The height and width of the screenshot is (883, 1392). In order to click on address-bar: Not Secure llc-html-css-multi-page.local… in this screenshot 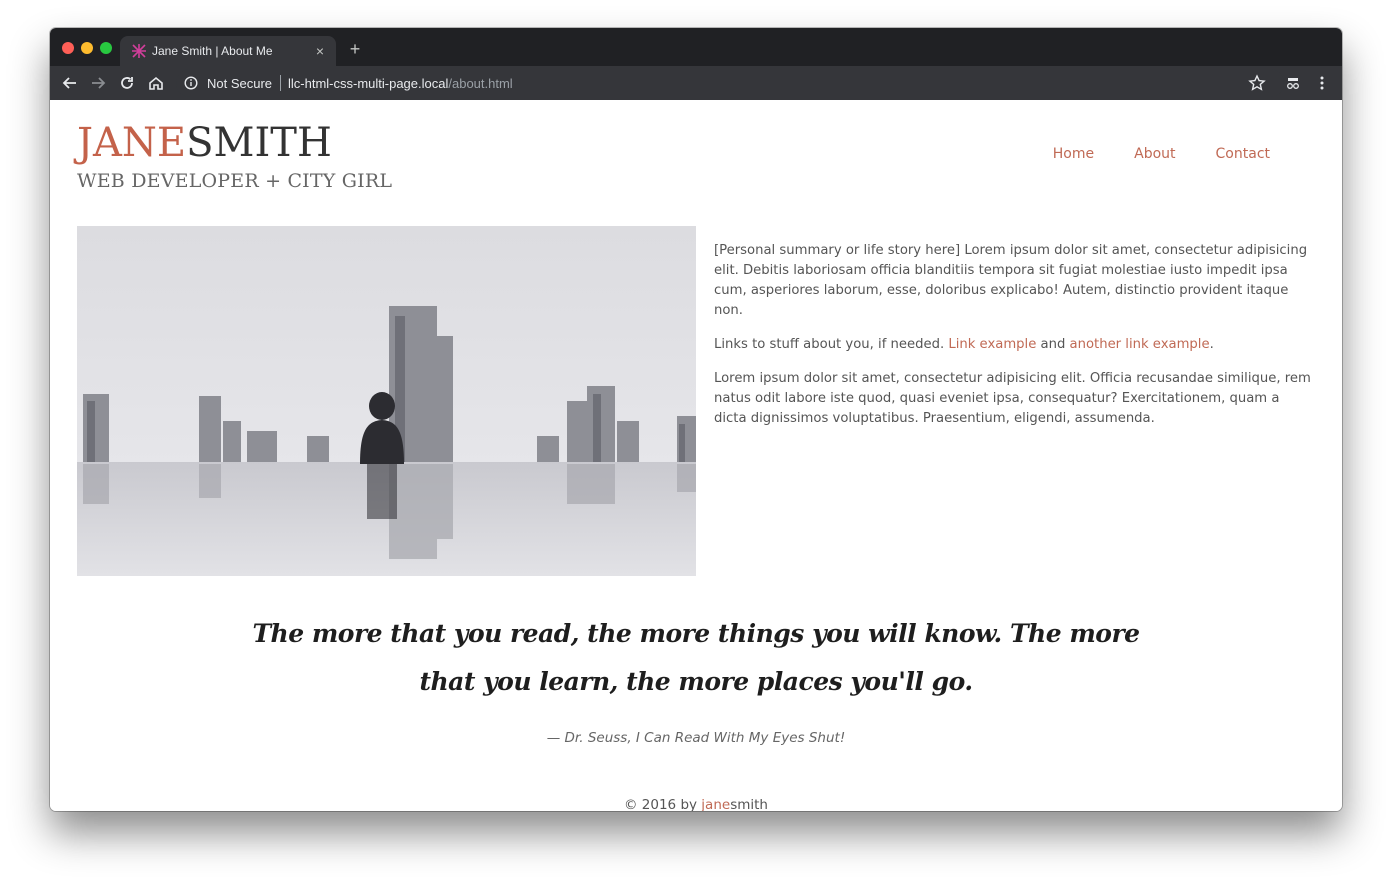, I will do `click(730, 83)`.